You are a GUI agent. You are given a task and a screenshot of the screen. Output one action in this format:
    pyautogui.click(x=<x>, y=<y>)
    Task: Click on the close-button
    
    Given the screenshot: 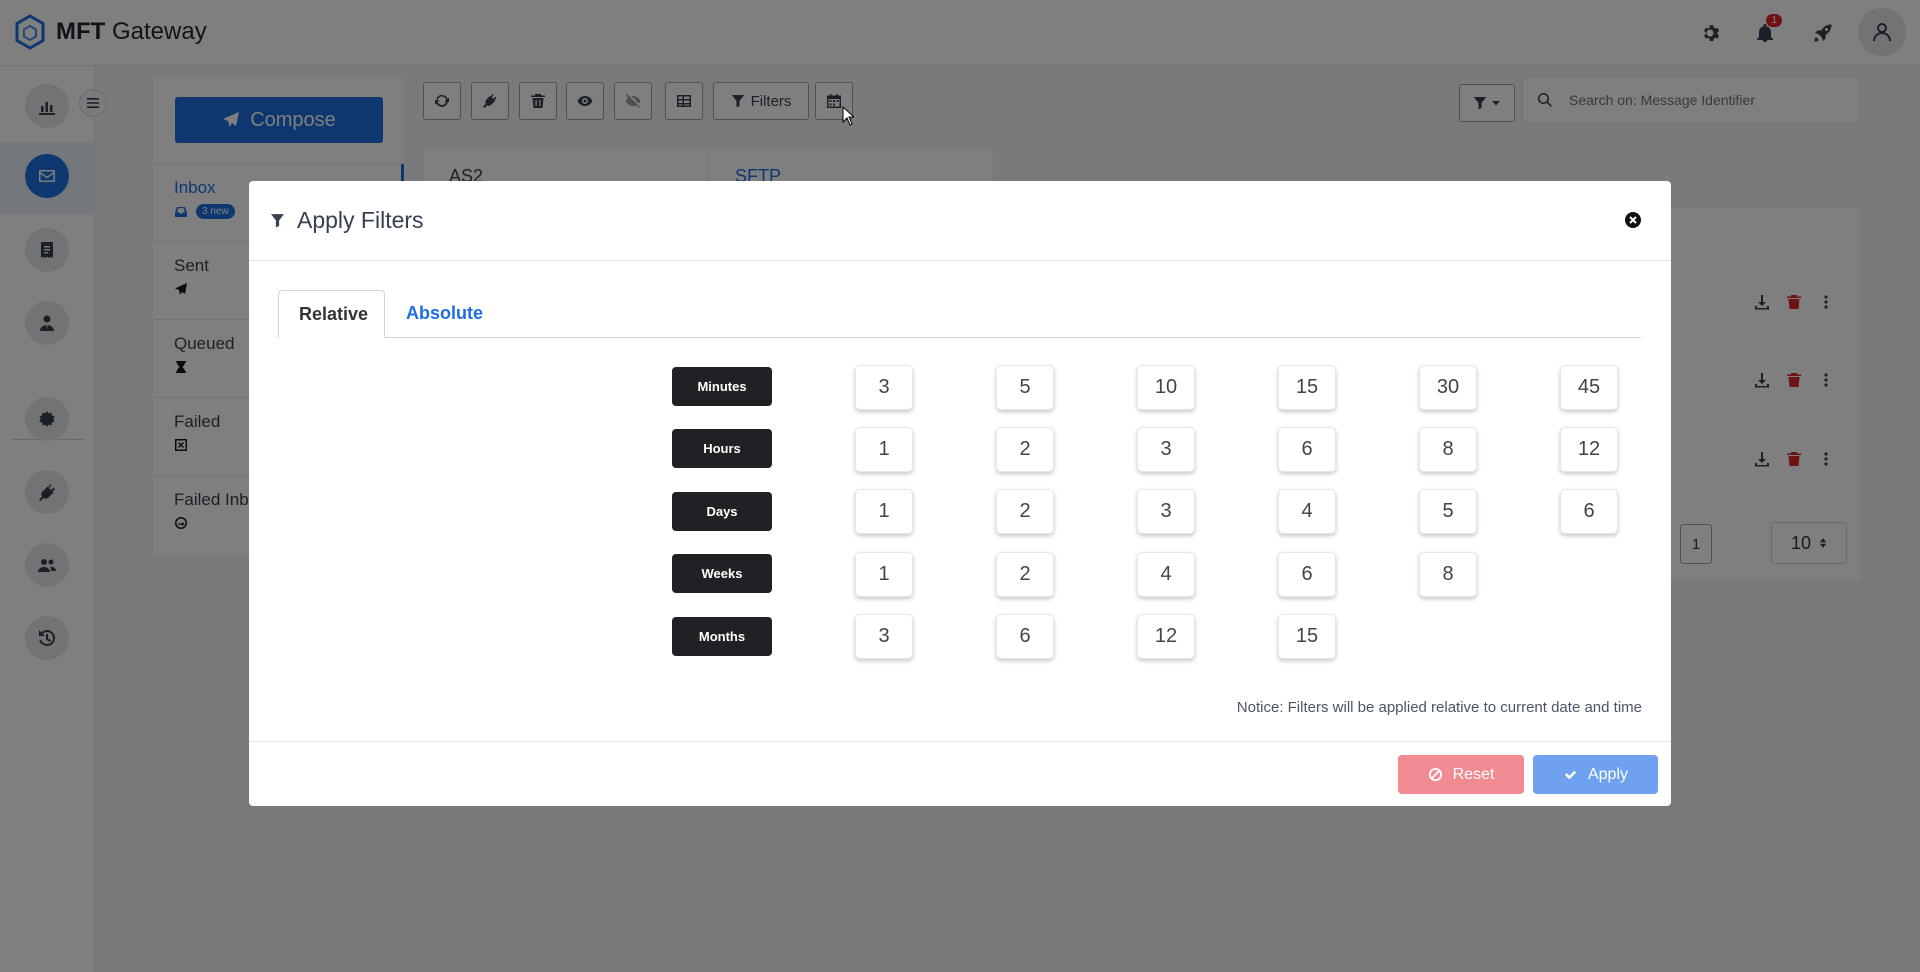 What is the action you would take?
    pyautogui.click(x=1633, y=220)
    